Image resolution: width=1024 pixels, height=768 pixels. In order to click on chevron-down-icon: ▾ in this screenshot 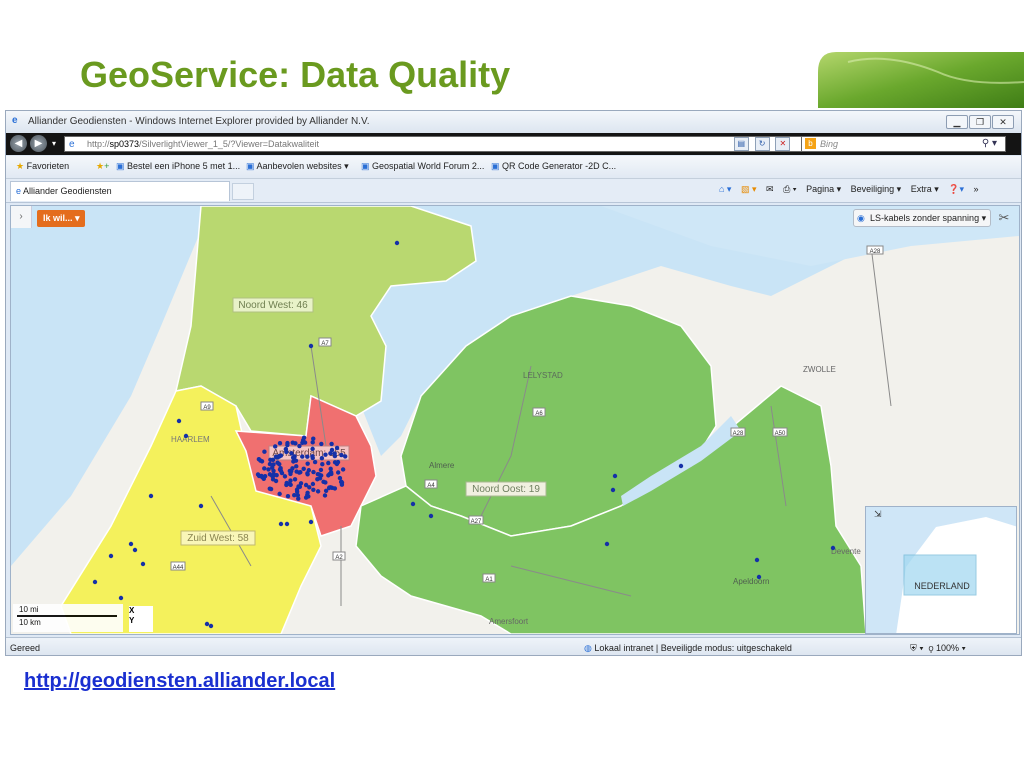, I will do `click(984, 218)`.